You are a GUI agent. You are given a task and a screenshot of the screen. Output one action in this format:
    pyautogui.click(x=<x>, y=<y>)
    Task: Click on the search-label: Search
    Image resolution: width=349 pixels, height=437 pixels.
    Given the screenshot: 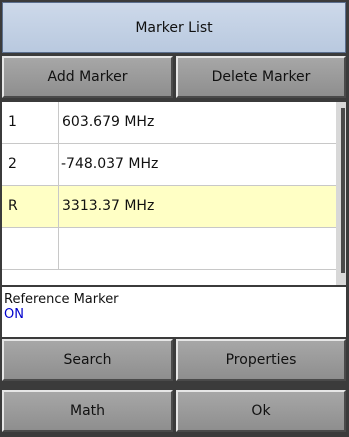 What is the action you would take?
    pyautogui.click(x=87, y=360)
    